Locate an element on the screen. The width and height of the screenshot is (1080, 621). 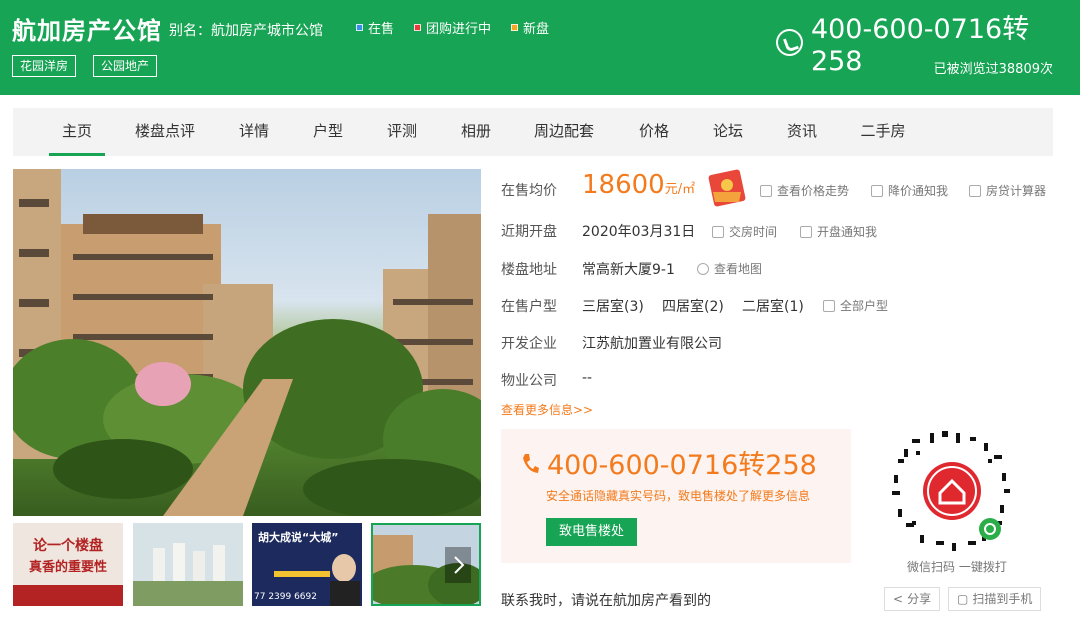
status-group-buy: 团购进行中 is located at coordinates (452, 27).